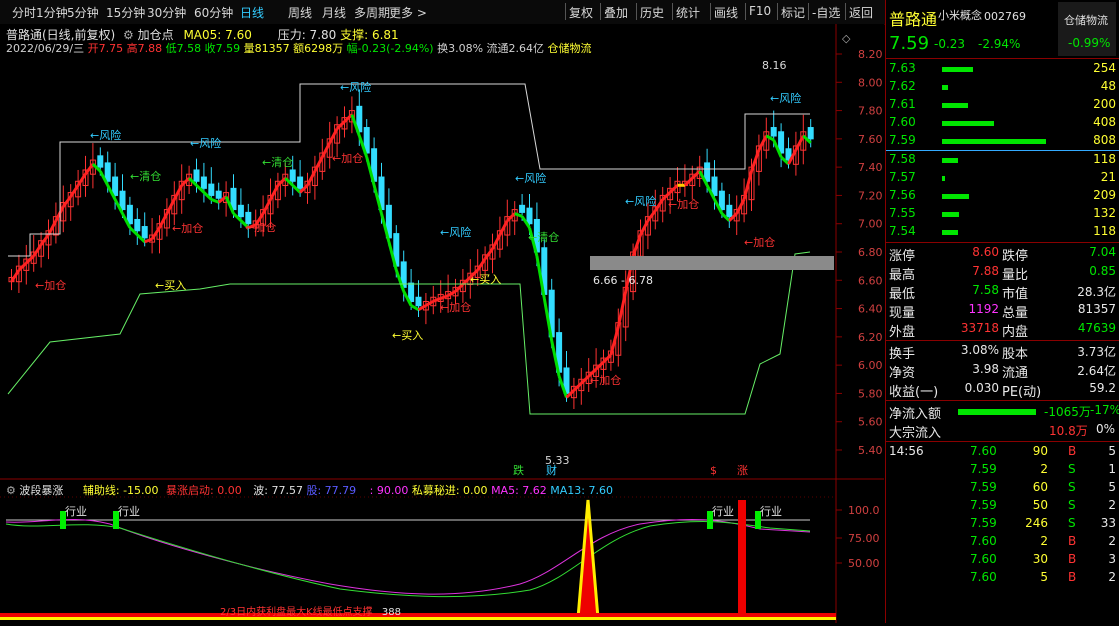  What do you see at coordinates (1040, 487) in the screenshot?
I see `tick-volume: 60` at bounding box center [1040, 487].